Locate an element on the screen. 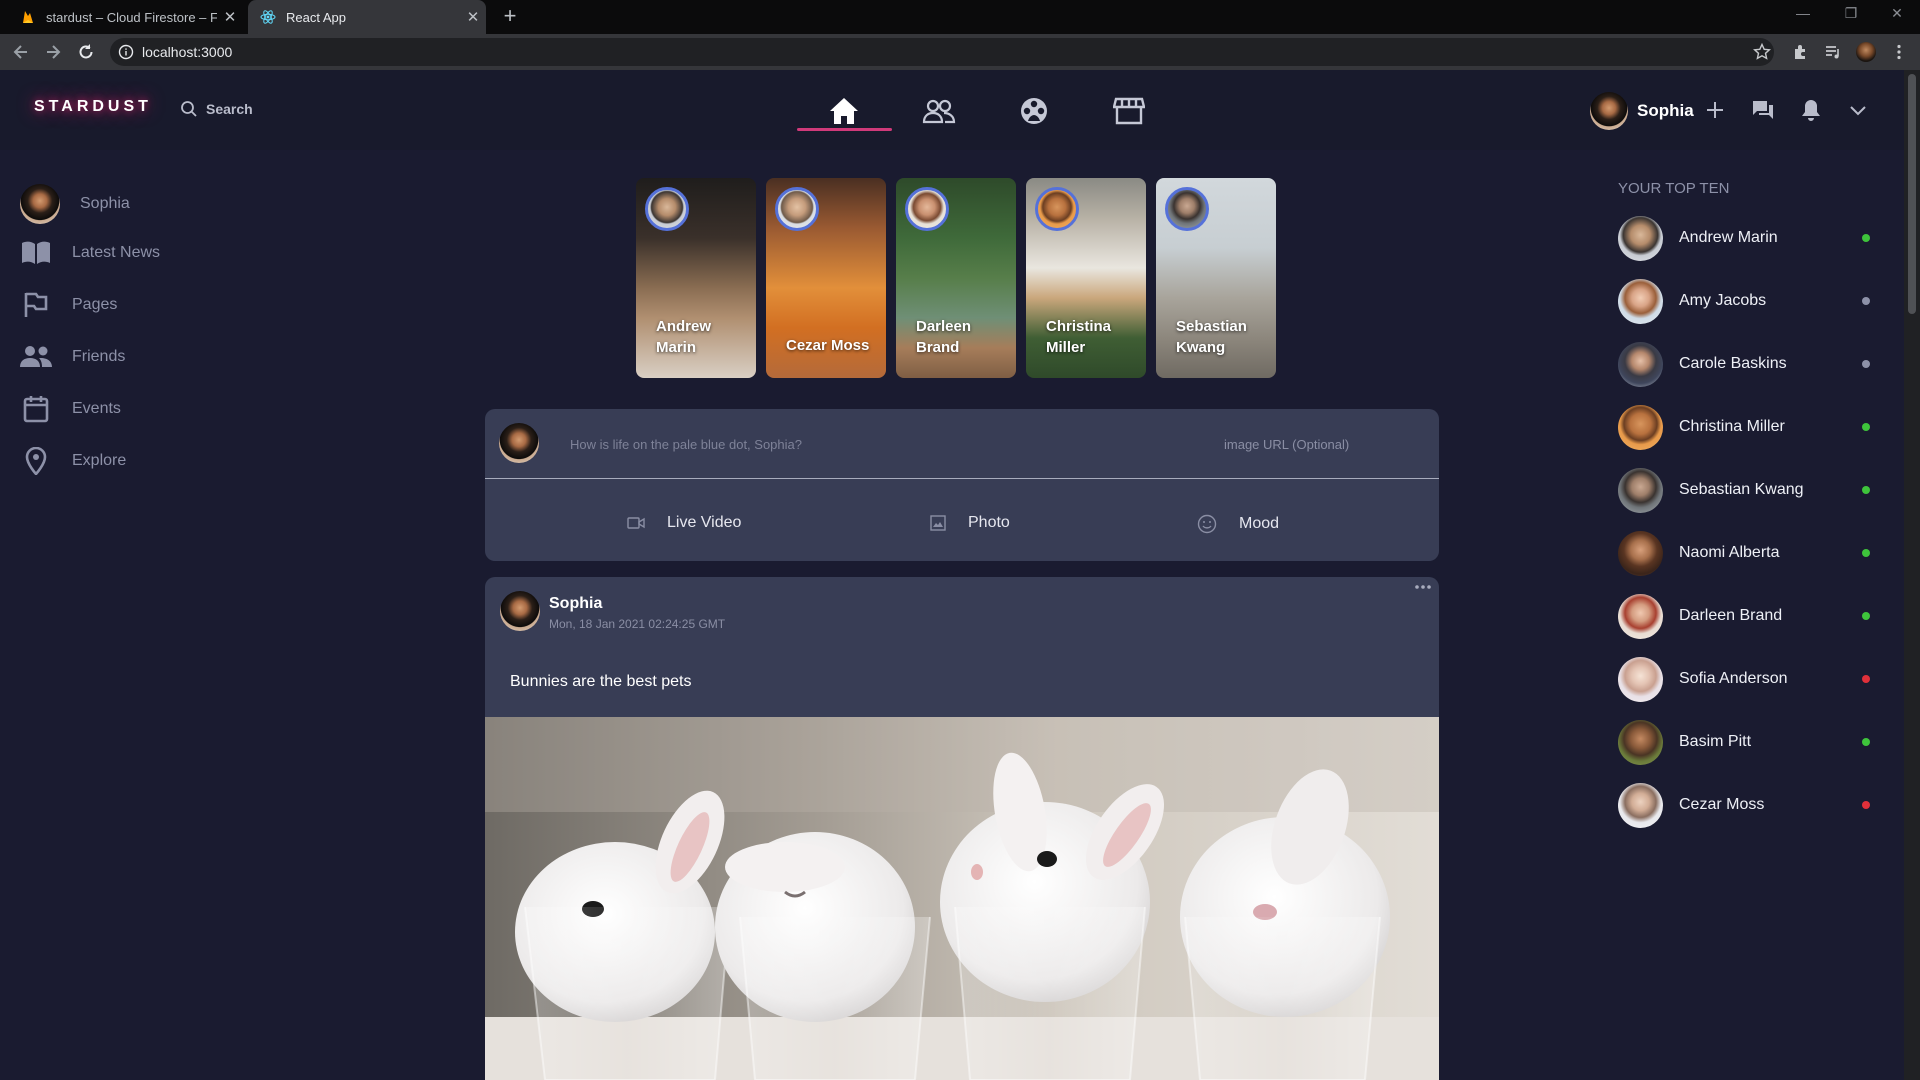 This screenshot has width=1920, height=1080. sidebar-profile: Sophia is located at coordinates (75, 204).